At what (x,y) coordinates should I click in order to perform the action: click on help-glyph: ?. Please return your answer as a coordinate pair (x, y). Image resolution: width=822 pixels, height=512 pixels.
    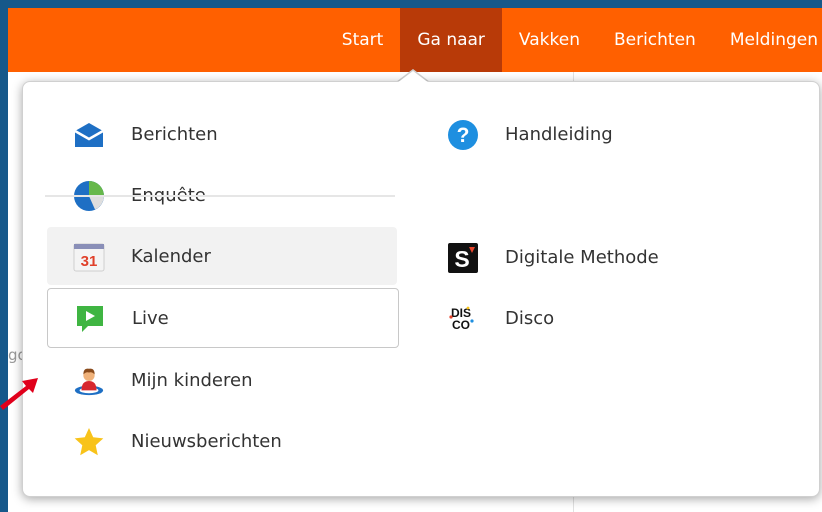
    Looking at the image, I should click on (463, 135).